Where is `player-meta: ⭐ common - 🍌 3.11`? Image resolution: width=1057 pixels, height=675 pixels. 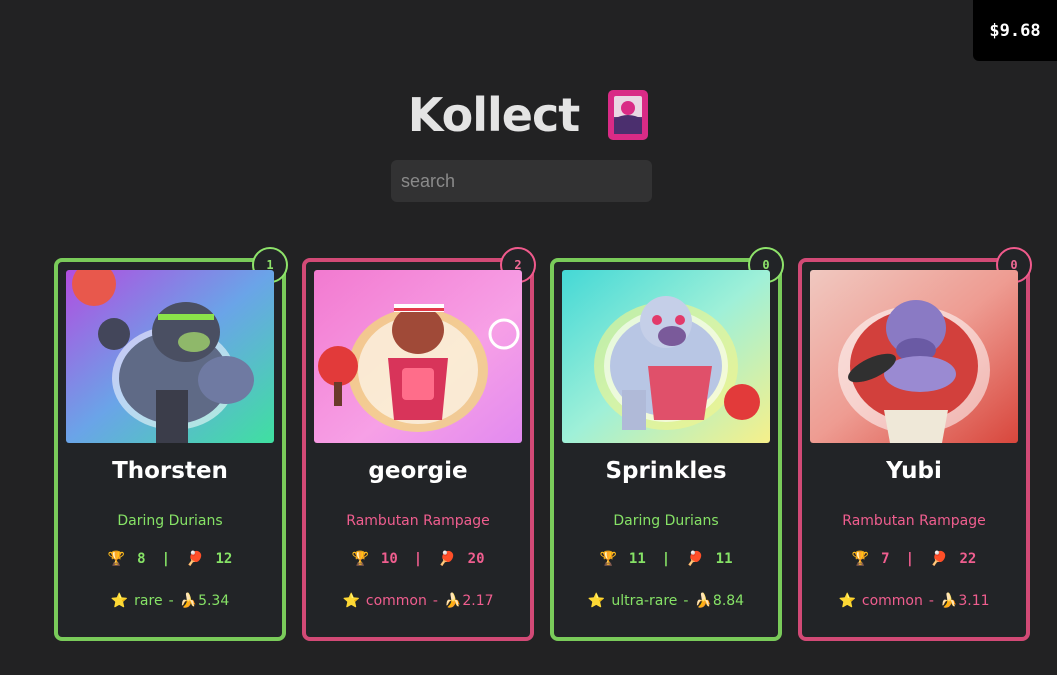
player-meta: ⭐ common - 🍌 3.11 is located at coordinates (914, 601).